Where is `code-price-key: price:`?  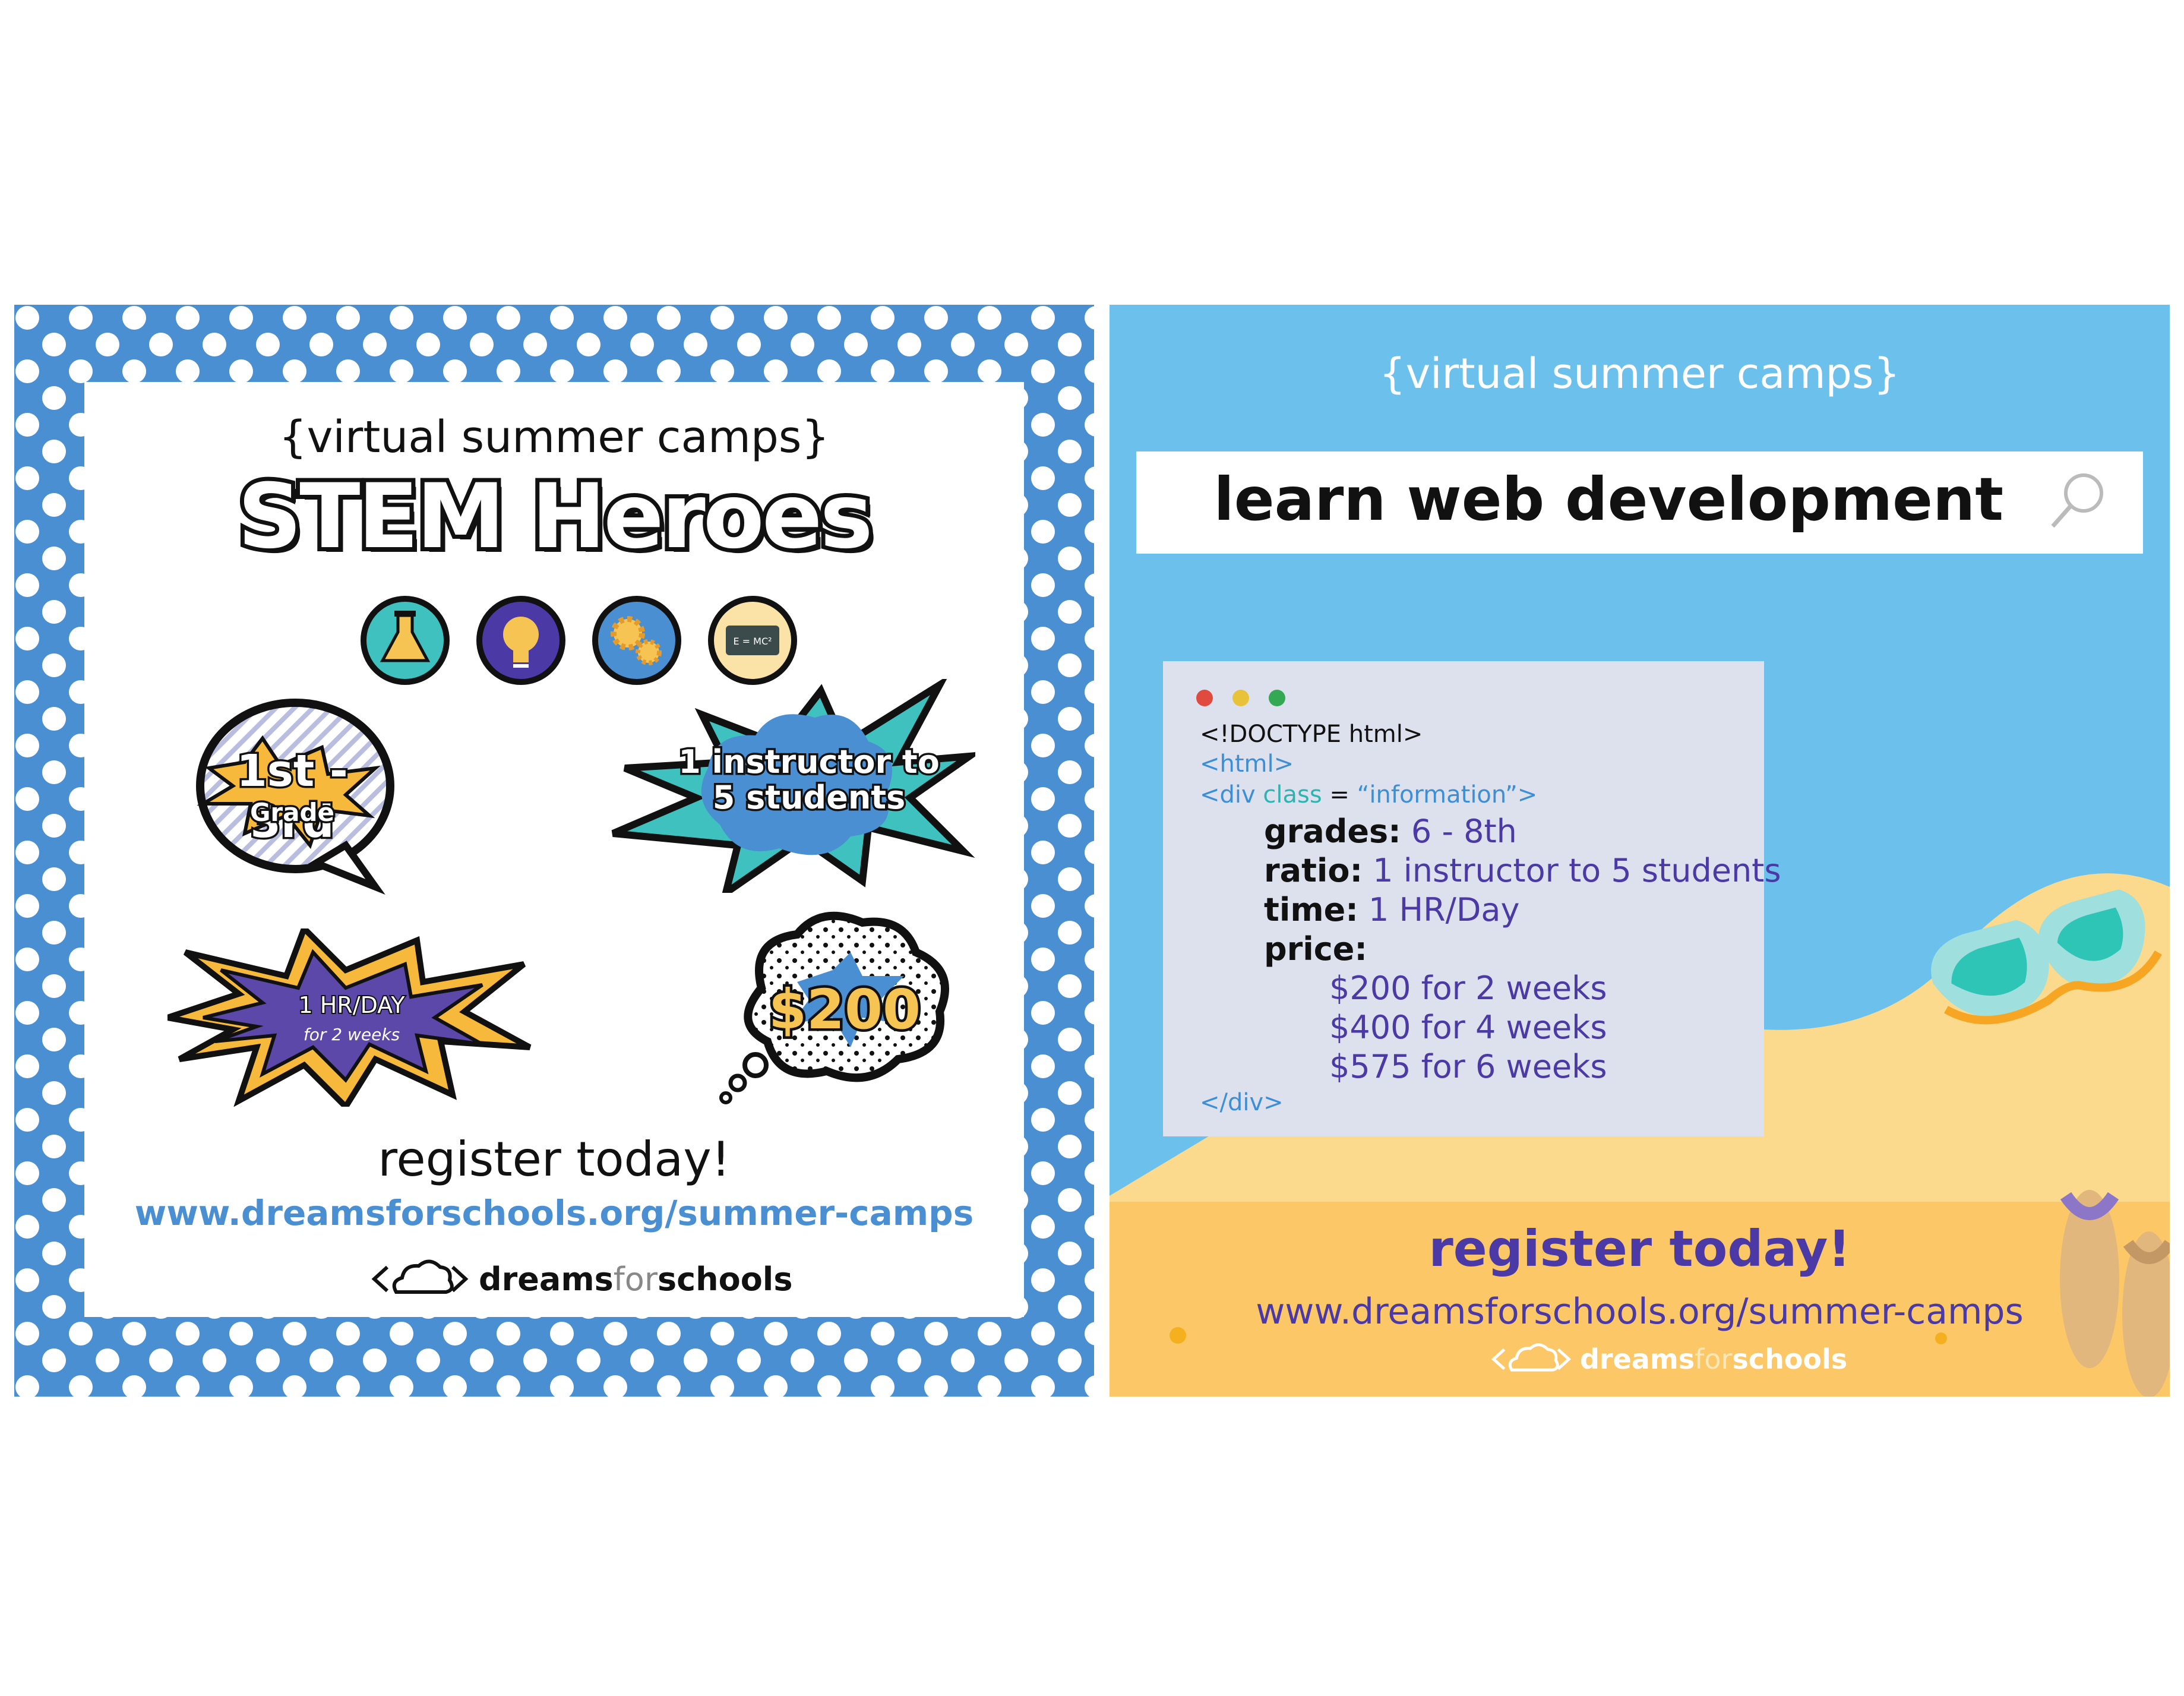
code-price-key: price: is located at coordinates (1316, 949).